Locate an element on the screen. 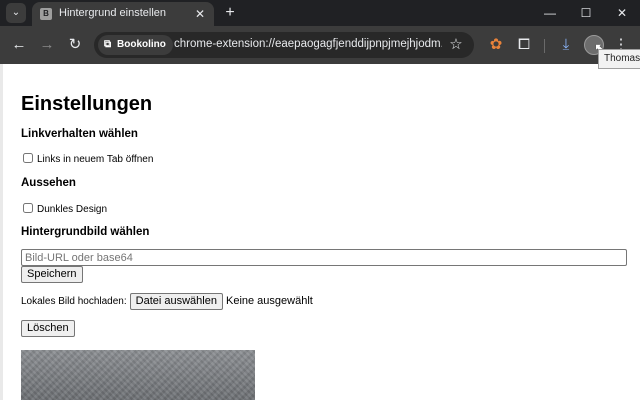  back-arrow-icon: ← is located at coordinates (19, 44).